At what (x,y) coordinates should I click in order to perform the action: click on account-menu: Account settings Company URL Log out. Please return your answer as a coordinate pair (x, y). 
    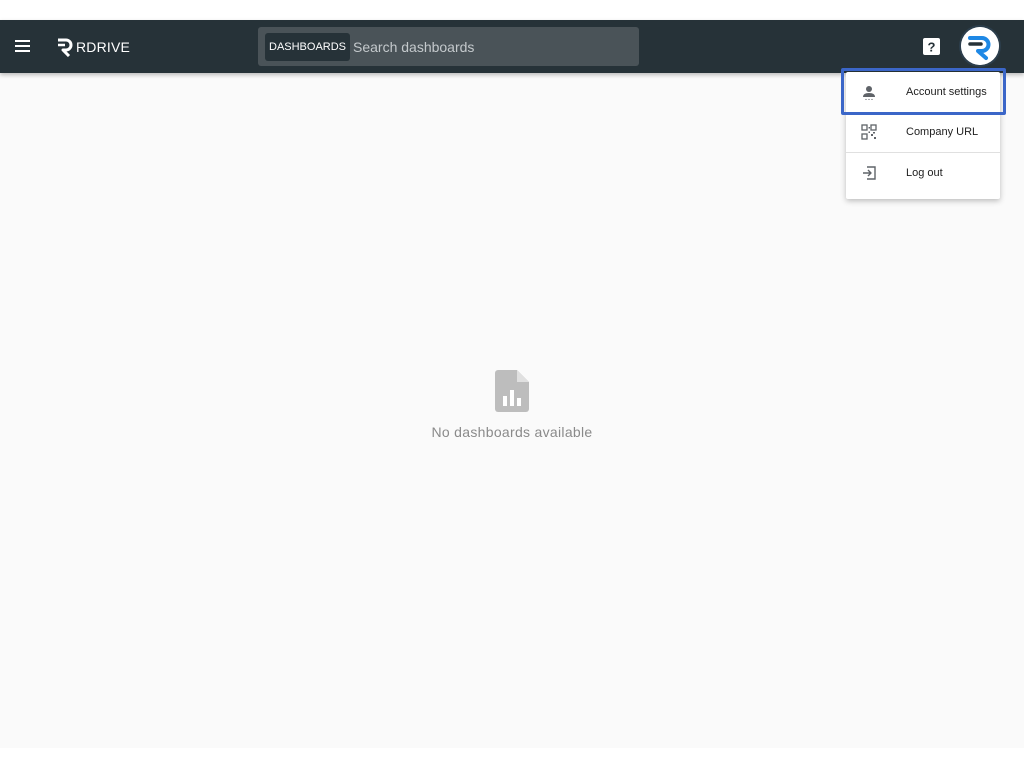
    Looking at the image, I should click on (923, 135).